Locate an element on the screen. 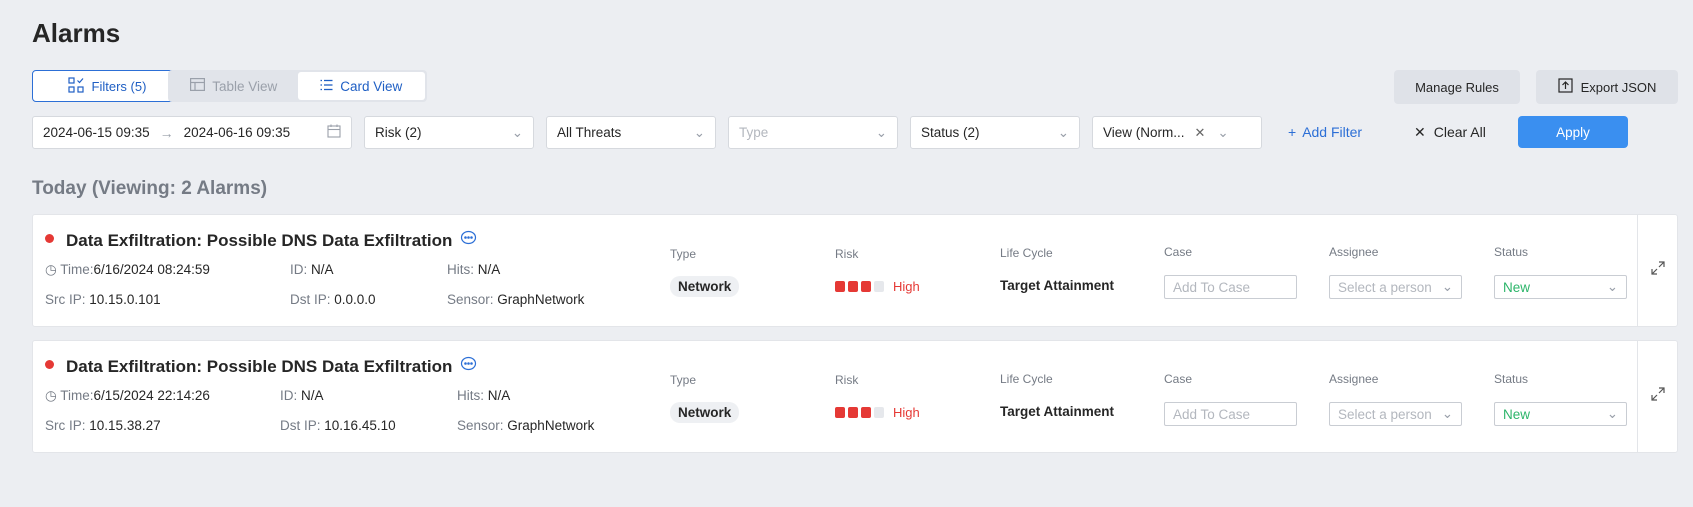 The height and width of the screenshot is (507, 1693). calendar-icon is located at coordinates (334, 132).